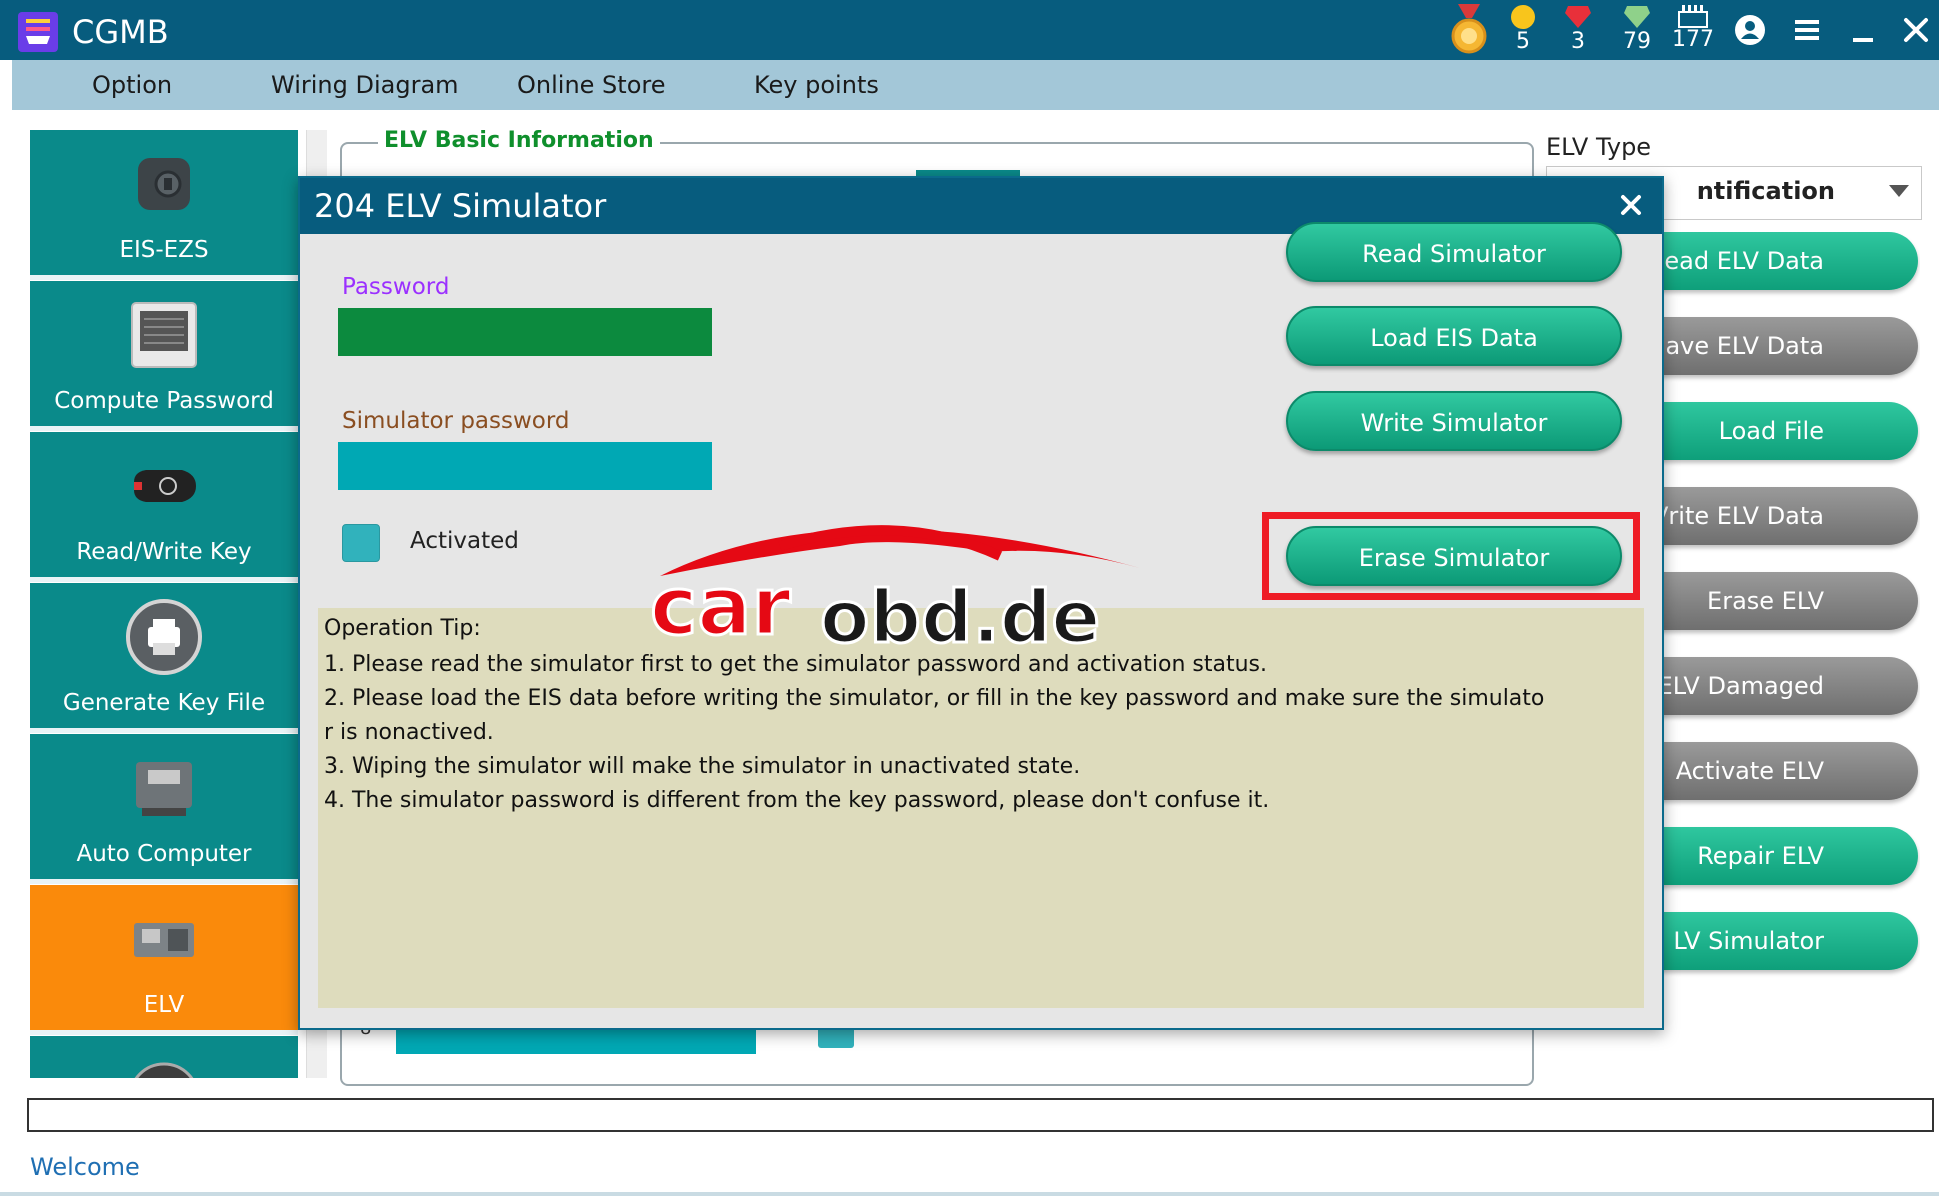  I want to click on activated-checkbox, so click(361, 543).